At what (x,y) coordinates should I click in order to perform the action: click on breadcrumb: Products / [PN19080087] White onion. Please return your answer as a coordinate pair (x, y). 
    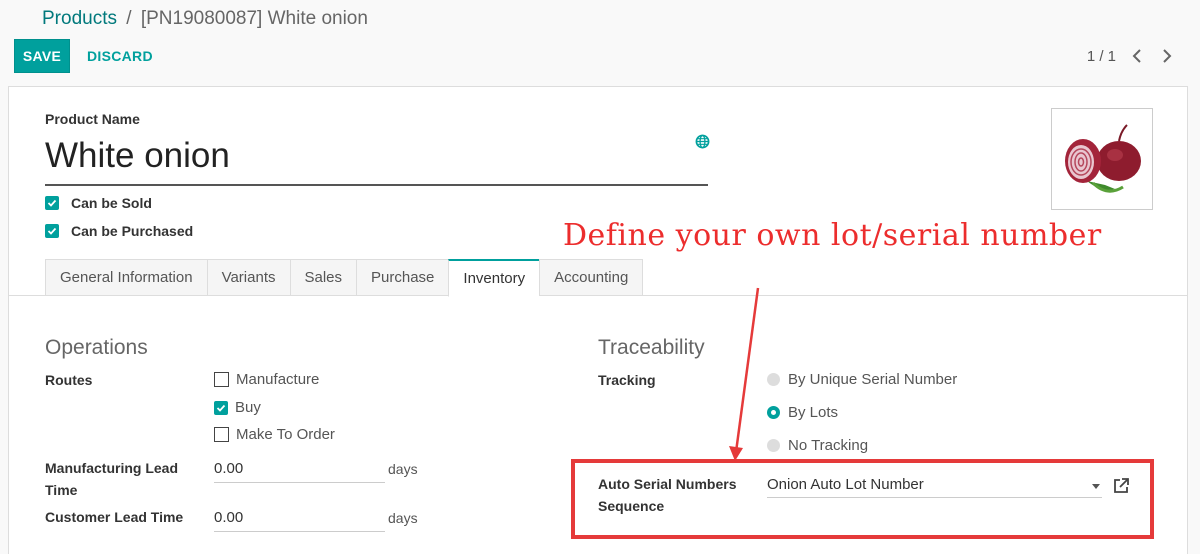
    Looking at the image, I should click on (205, 19).